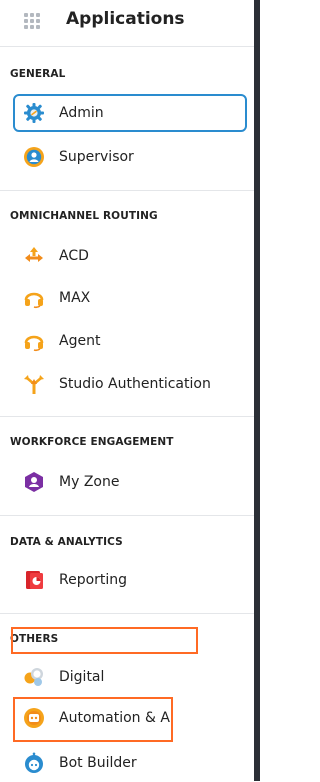 The image size is (320, 782). I want to click on app-item-label: Supervisor, so click(96, 157).